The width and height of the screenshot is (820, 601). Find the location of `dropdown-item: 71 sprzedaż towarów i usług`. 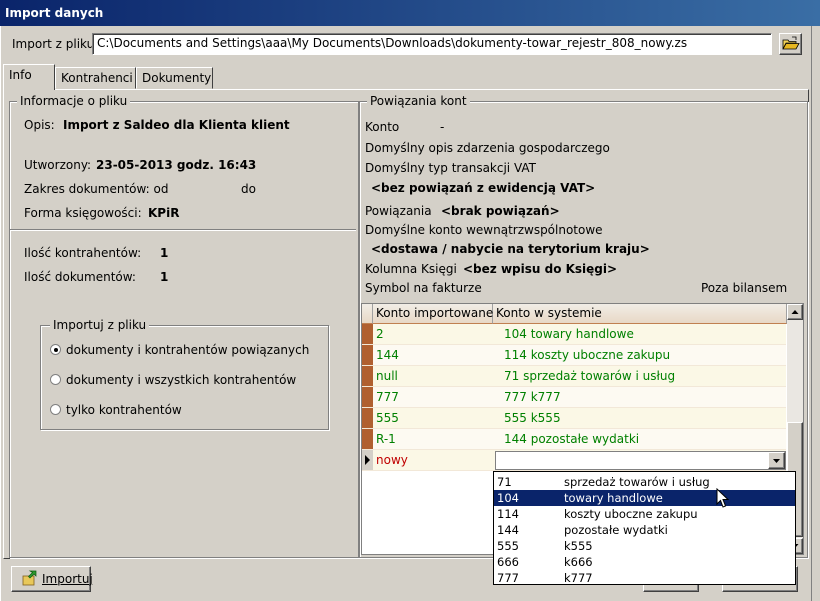

dropdown-item: 71 sprzedaż towarów i usług is located at coordinates (644, 482).